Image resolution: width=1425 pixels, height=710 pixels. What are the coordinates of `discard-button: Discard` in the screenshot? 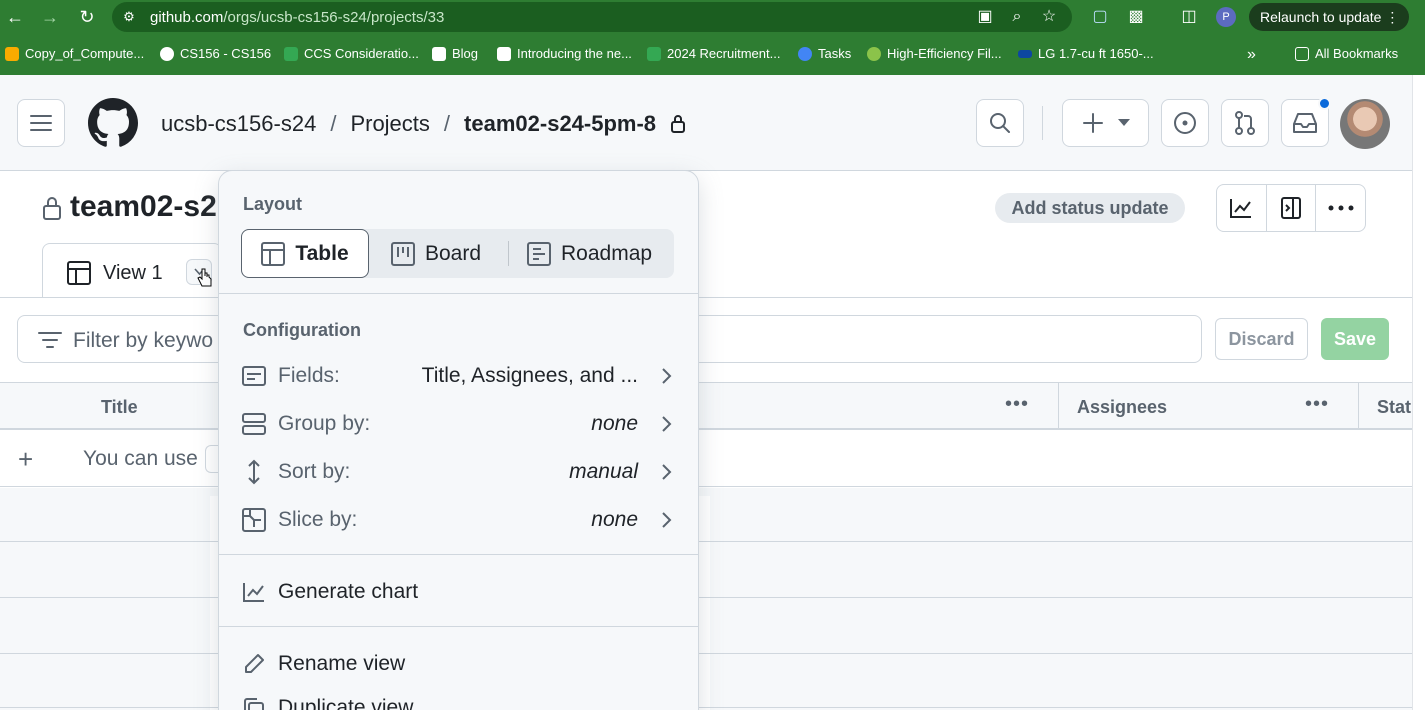 It's located at (1261, 339).